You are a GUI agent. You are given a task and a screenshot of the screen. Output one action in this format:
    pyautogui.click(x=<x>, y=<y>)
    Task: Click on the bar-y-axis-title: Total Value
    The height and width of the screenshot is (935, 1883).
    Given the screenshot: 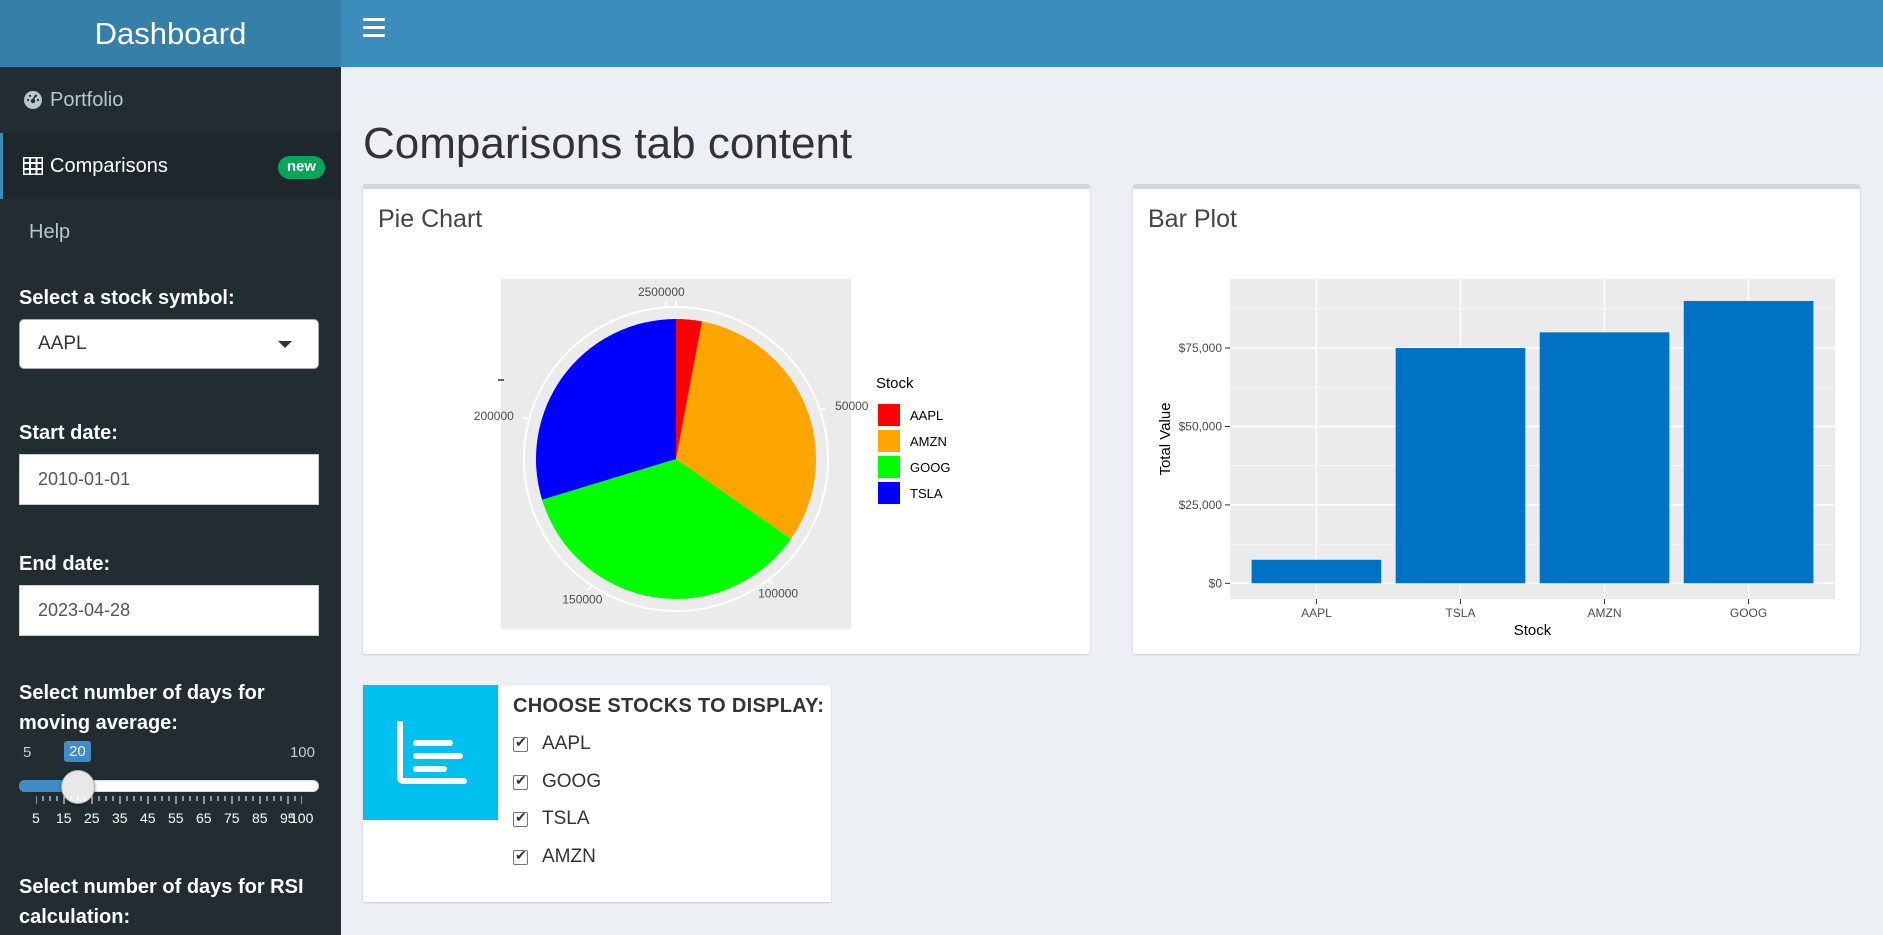 What is the action you would take?
    pyautogui.click(x=1165, y=438)
    